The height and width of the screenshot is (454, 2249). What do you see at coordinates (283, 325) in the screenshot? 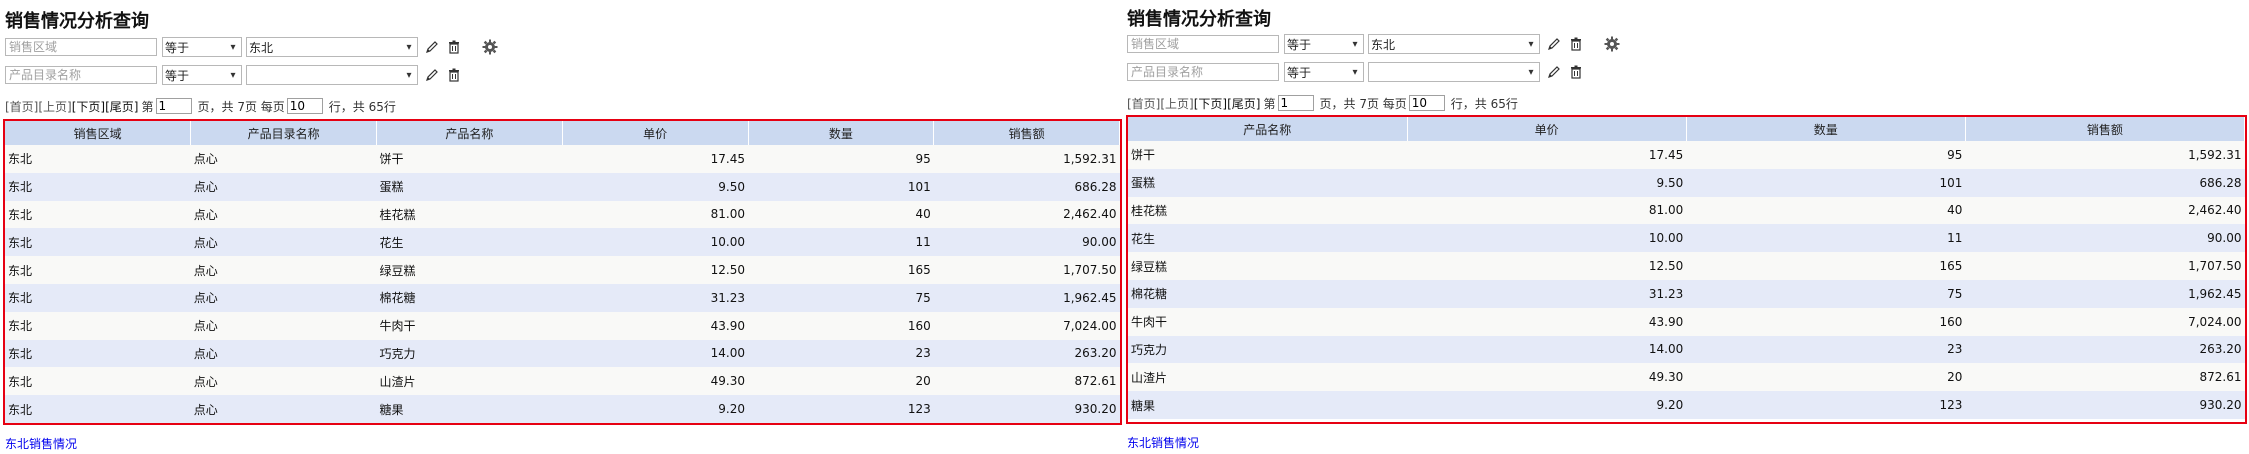
I see `table-cell: 点心` at bounding box center [283, 325].